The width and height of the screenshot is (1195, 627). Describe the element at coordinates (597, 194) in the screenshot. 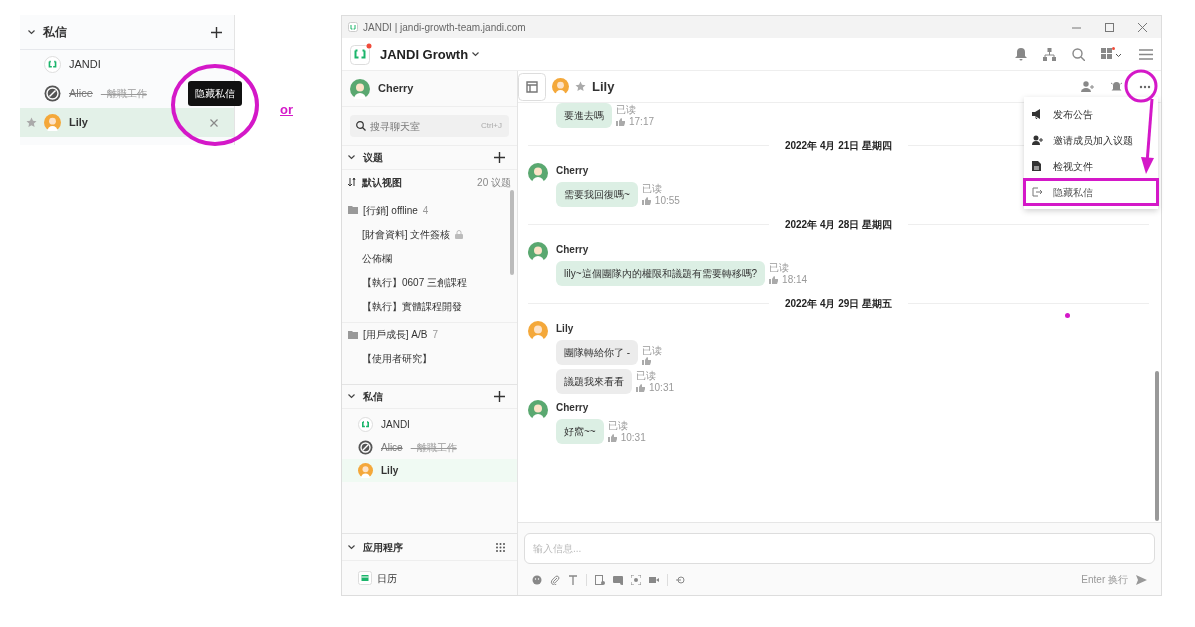

I see `message-bubble: 需要我回復嗎~` at that location.